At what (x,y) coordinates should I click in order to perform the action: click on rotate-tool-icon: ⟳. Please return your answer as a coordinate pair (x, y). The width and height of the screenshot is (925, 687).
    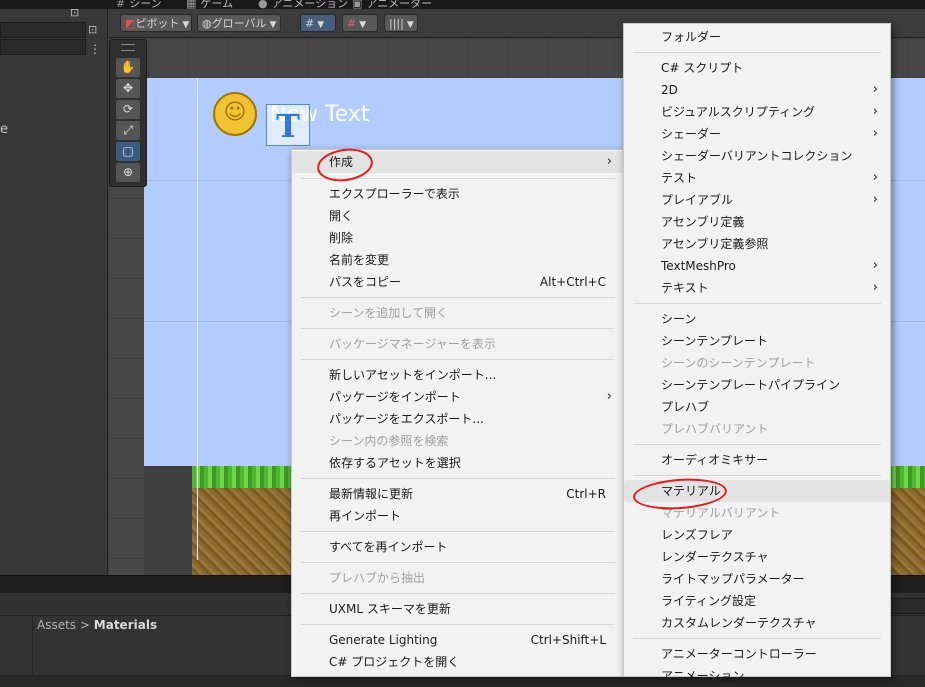
    Looking at the image, I should click on (128, 109).